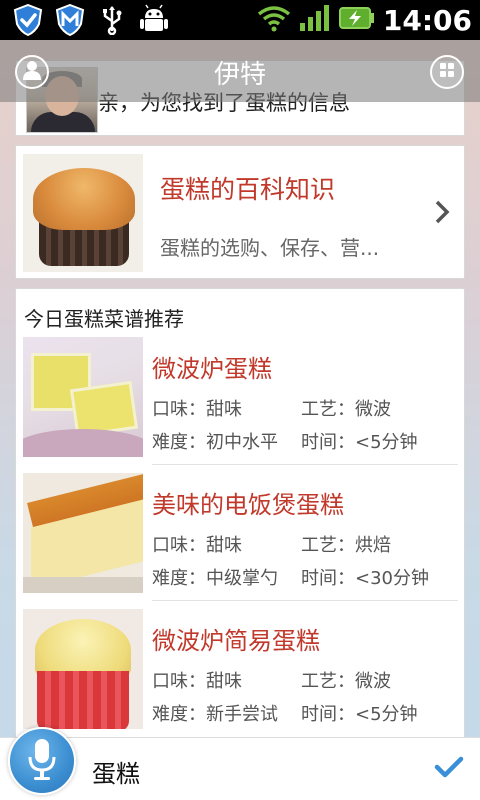  What do you see at coordinates (212, 369) in the screenshot?
I see `recipe-name: 微波炉蛋糕` at bounding box center [212, 369].